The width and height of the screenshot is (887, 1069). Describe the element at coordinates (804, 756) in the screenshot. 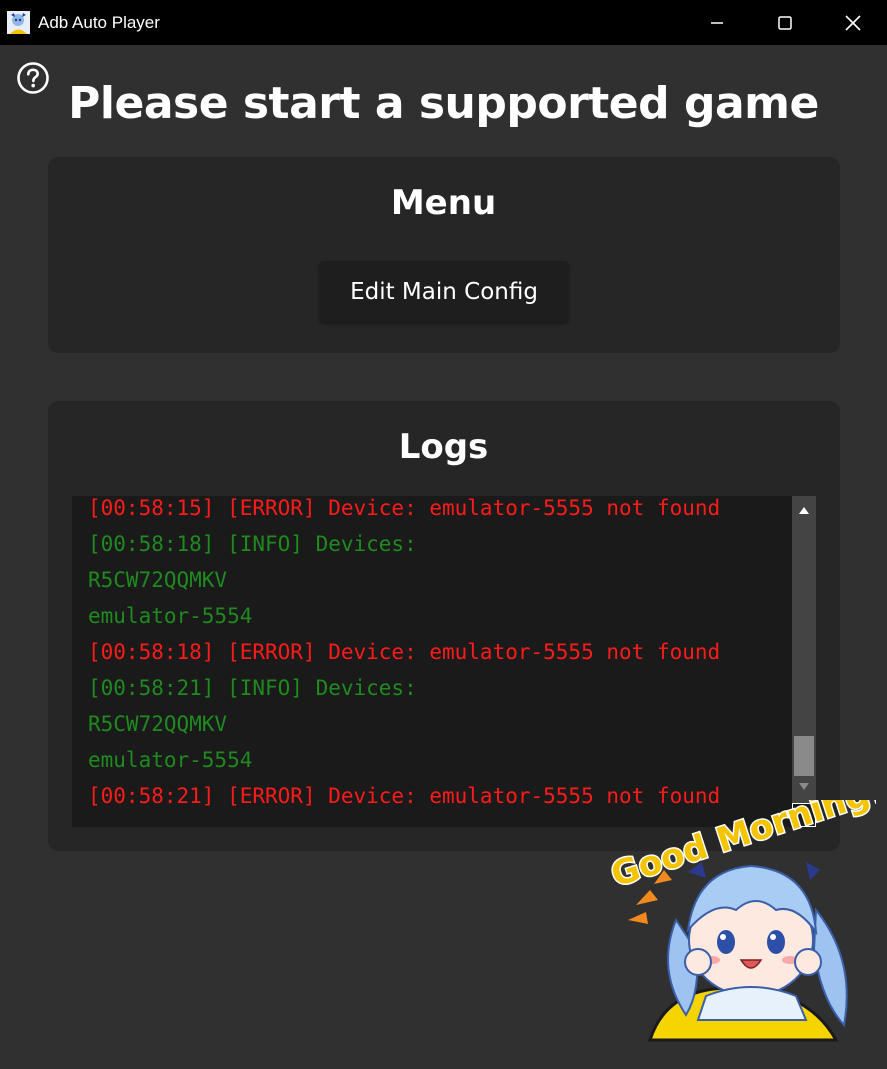

I see `scroll-thumb` at that location.